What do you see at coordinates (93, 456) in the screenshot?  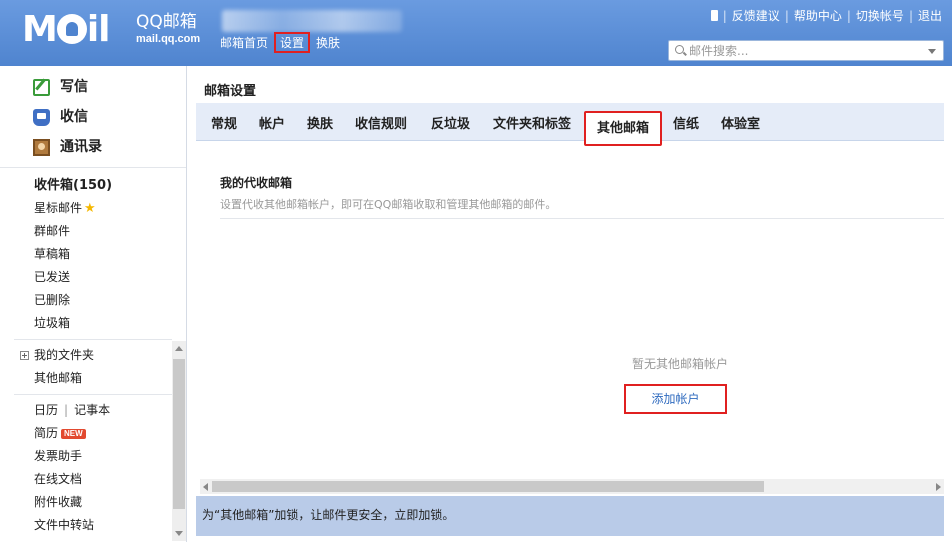 I see `tool-invoice-assistant: 发票助手` at bounding box center [93, 456].